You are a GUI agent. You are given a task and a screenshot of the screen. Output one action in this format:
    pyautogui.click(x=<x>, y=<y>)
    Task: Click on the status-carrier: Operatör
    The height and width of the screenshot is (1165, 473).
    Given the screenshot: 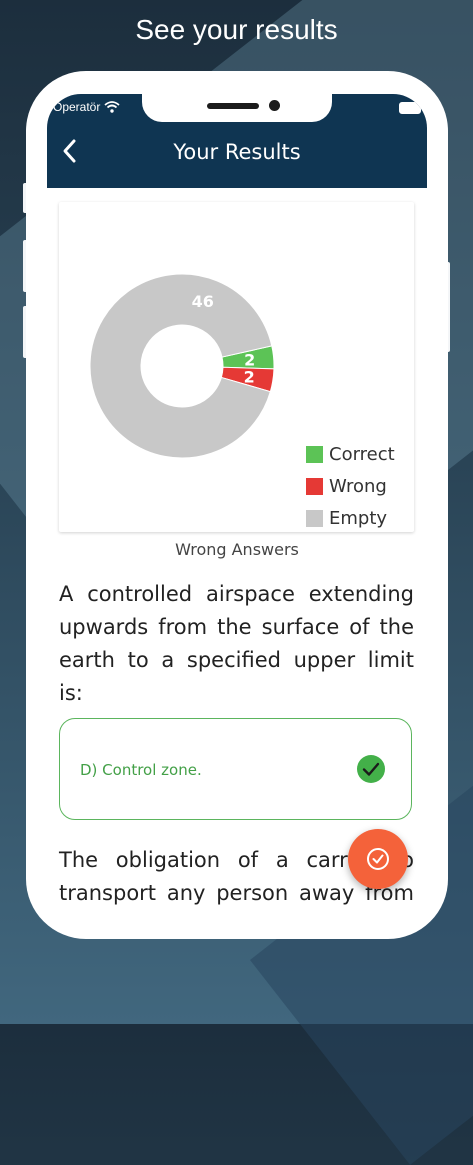 What is the action you would take?
    pyautogui.click(x=86, y=107)
    